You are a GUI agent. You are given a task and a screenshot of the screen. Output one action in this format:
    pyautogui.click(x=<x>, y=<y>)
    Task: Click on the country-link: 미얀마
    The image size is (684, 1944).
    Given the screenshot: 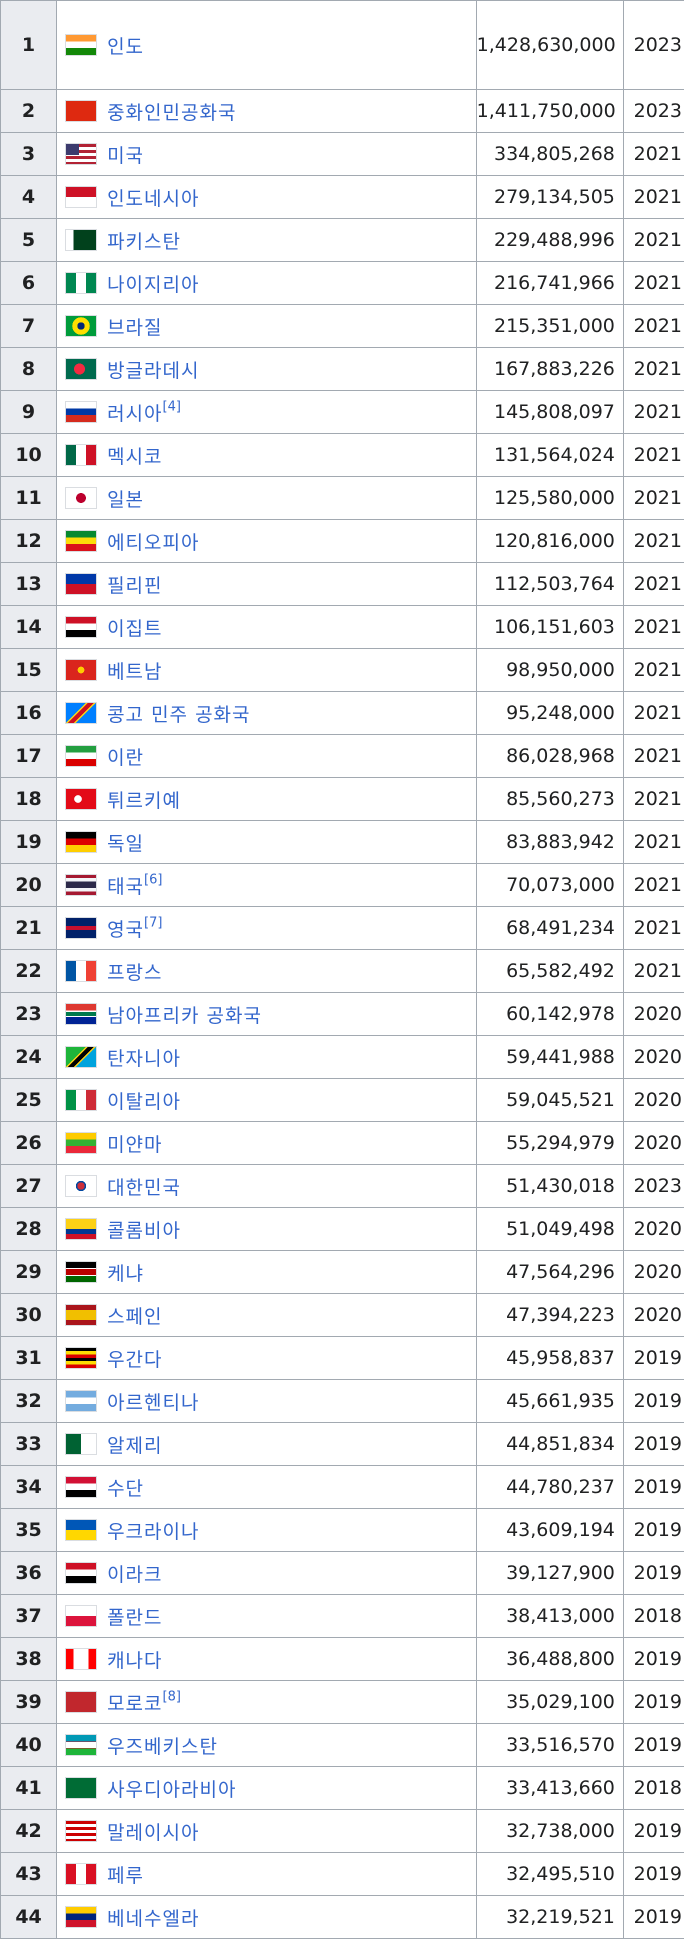 What is the action you would take?
    pyautogui.click(x=134, y=1145)
    